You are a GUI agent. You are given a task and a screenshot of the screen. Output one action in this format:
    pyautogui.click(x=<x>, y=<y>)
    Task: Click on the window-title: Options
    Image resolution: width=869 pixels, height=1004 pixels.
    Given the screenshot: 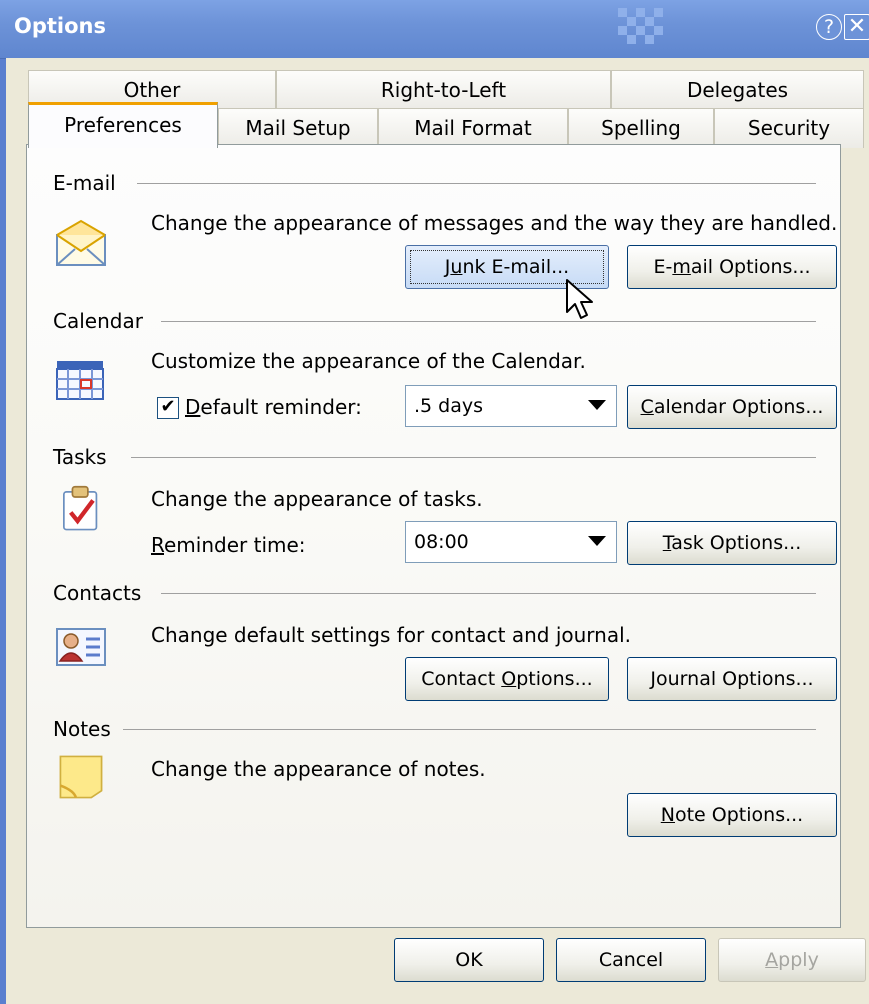 What is the action you would take?
    pyautogui.click(x=60, y=26)
    